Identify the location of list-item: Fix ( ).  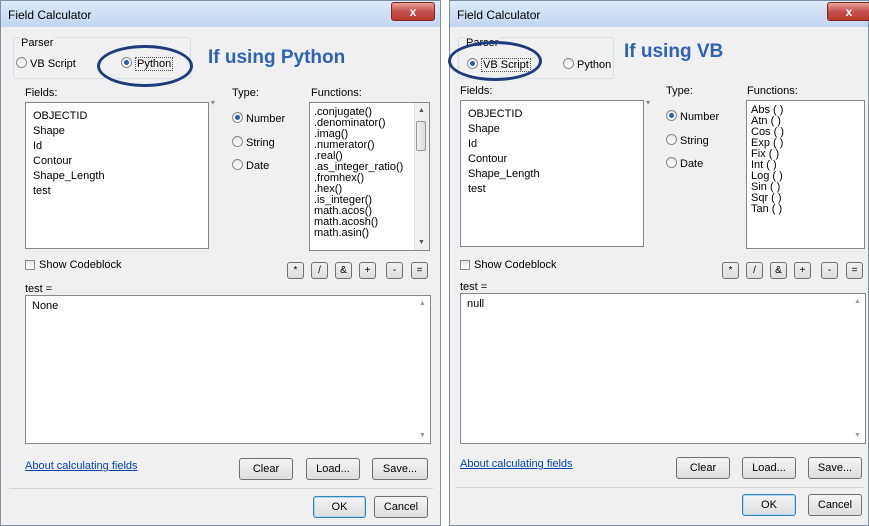
(765, 154).